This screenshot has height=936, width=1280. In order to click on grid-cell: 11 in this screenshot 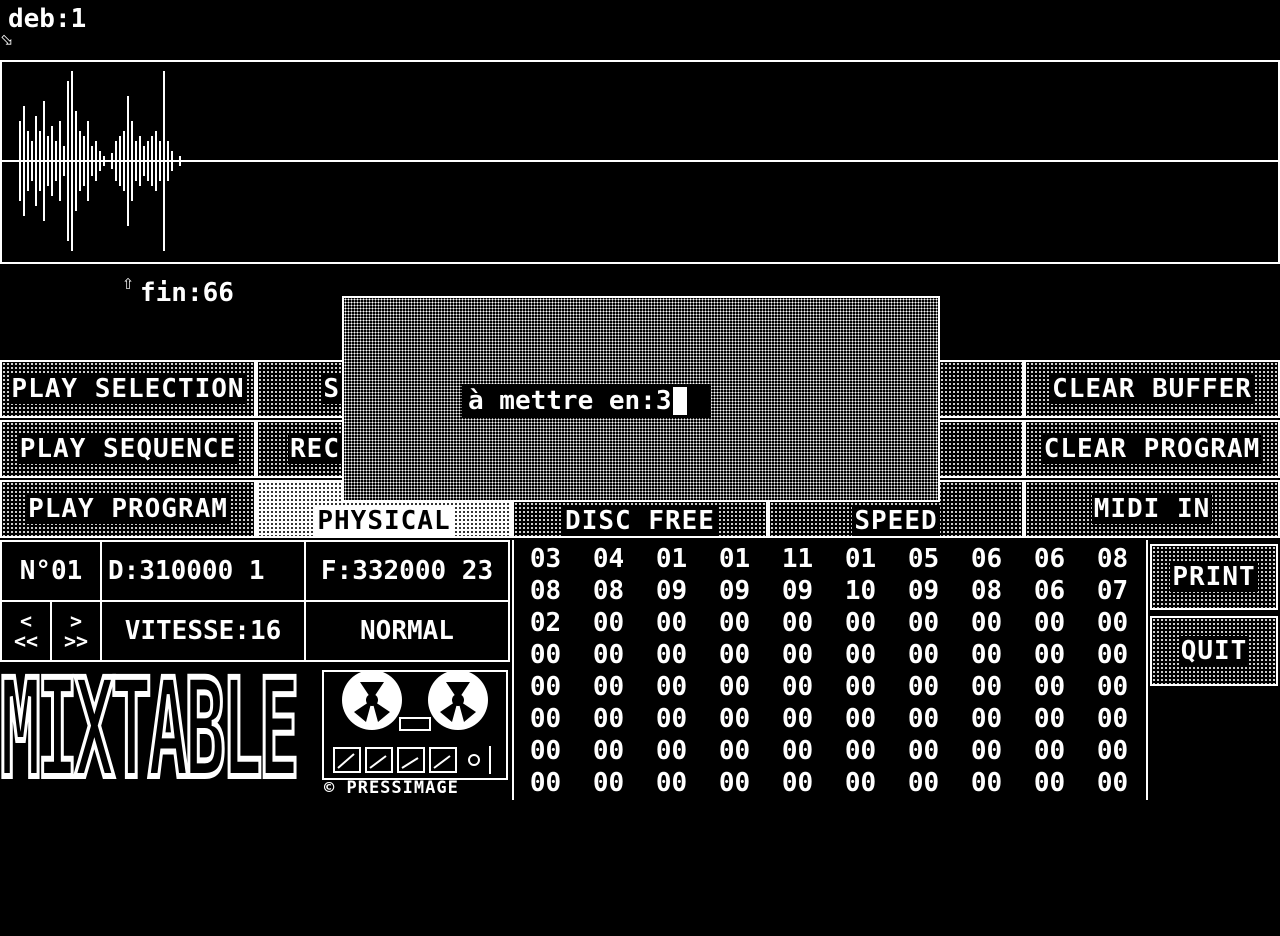, I will do `click(797, 560)`.